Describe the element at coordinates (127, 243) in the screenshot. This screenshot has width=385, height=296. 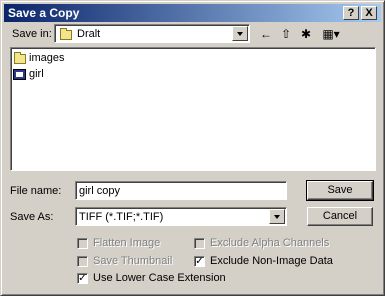
I see `flatten-image-label: Flatten Image` at that location.